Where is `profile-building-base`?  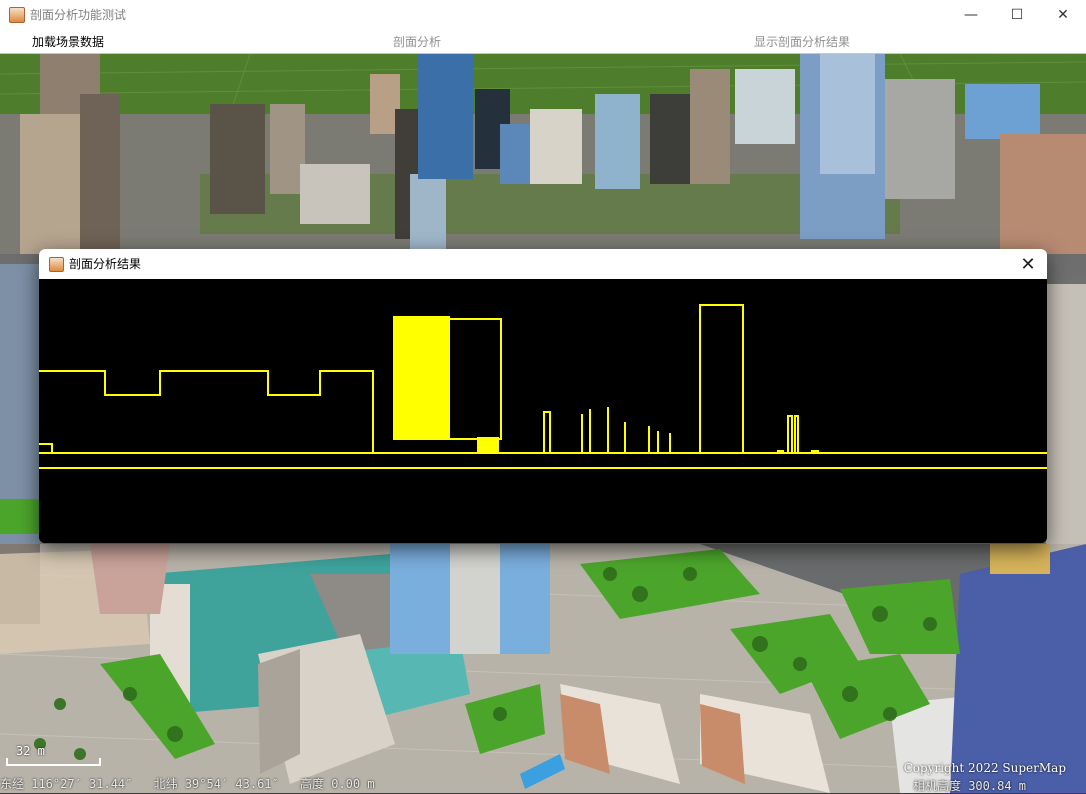 profile-building-base is located at coordinates (488, 445).